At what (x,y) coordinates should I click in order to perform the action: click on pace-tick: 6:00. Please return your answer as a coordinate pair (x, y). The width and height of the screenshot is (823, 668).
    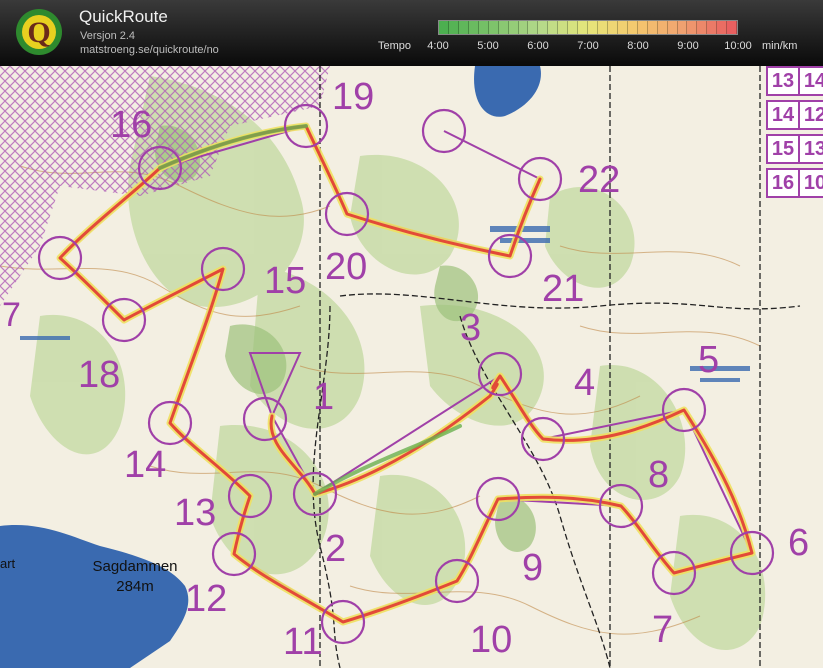
    Looking at the image, I should click on (538, 46).